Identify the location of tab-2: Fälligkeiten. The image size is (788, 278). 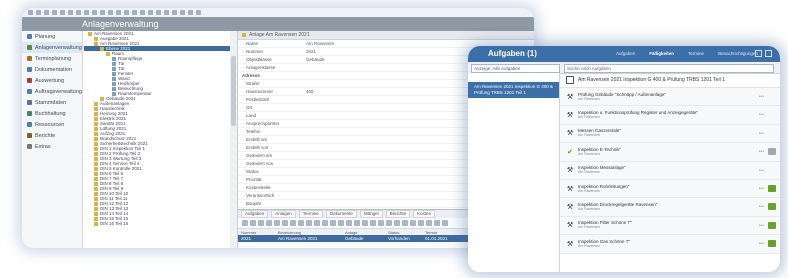
(661, 53).